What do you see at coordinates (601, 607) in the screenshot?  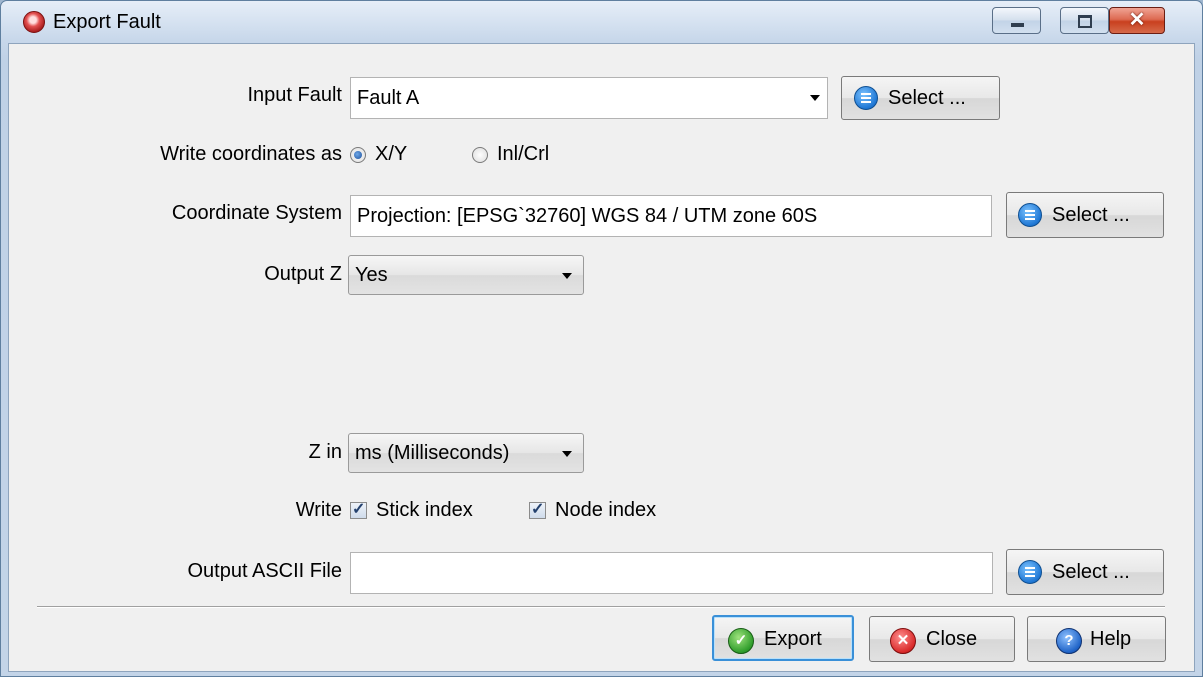 I see `footer-separator` at bounding box center [601, 607].